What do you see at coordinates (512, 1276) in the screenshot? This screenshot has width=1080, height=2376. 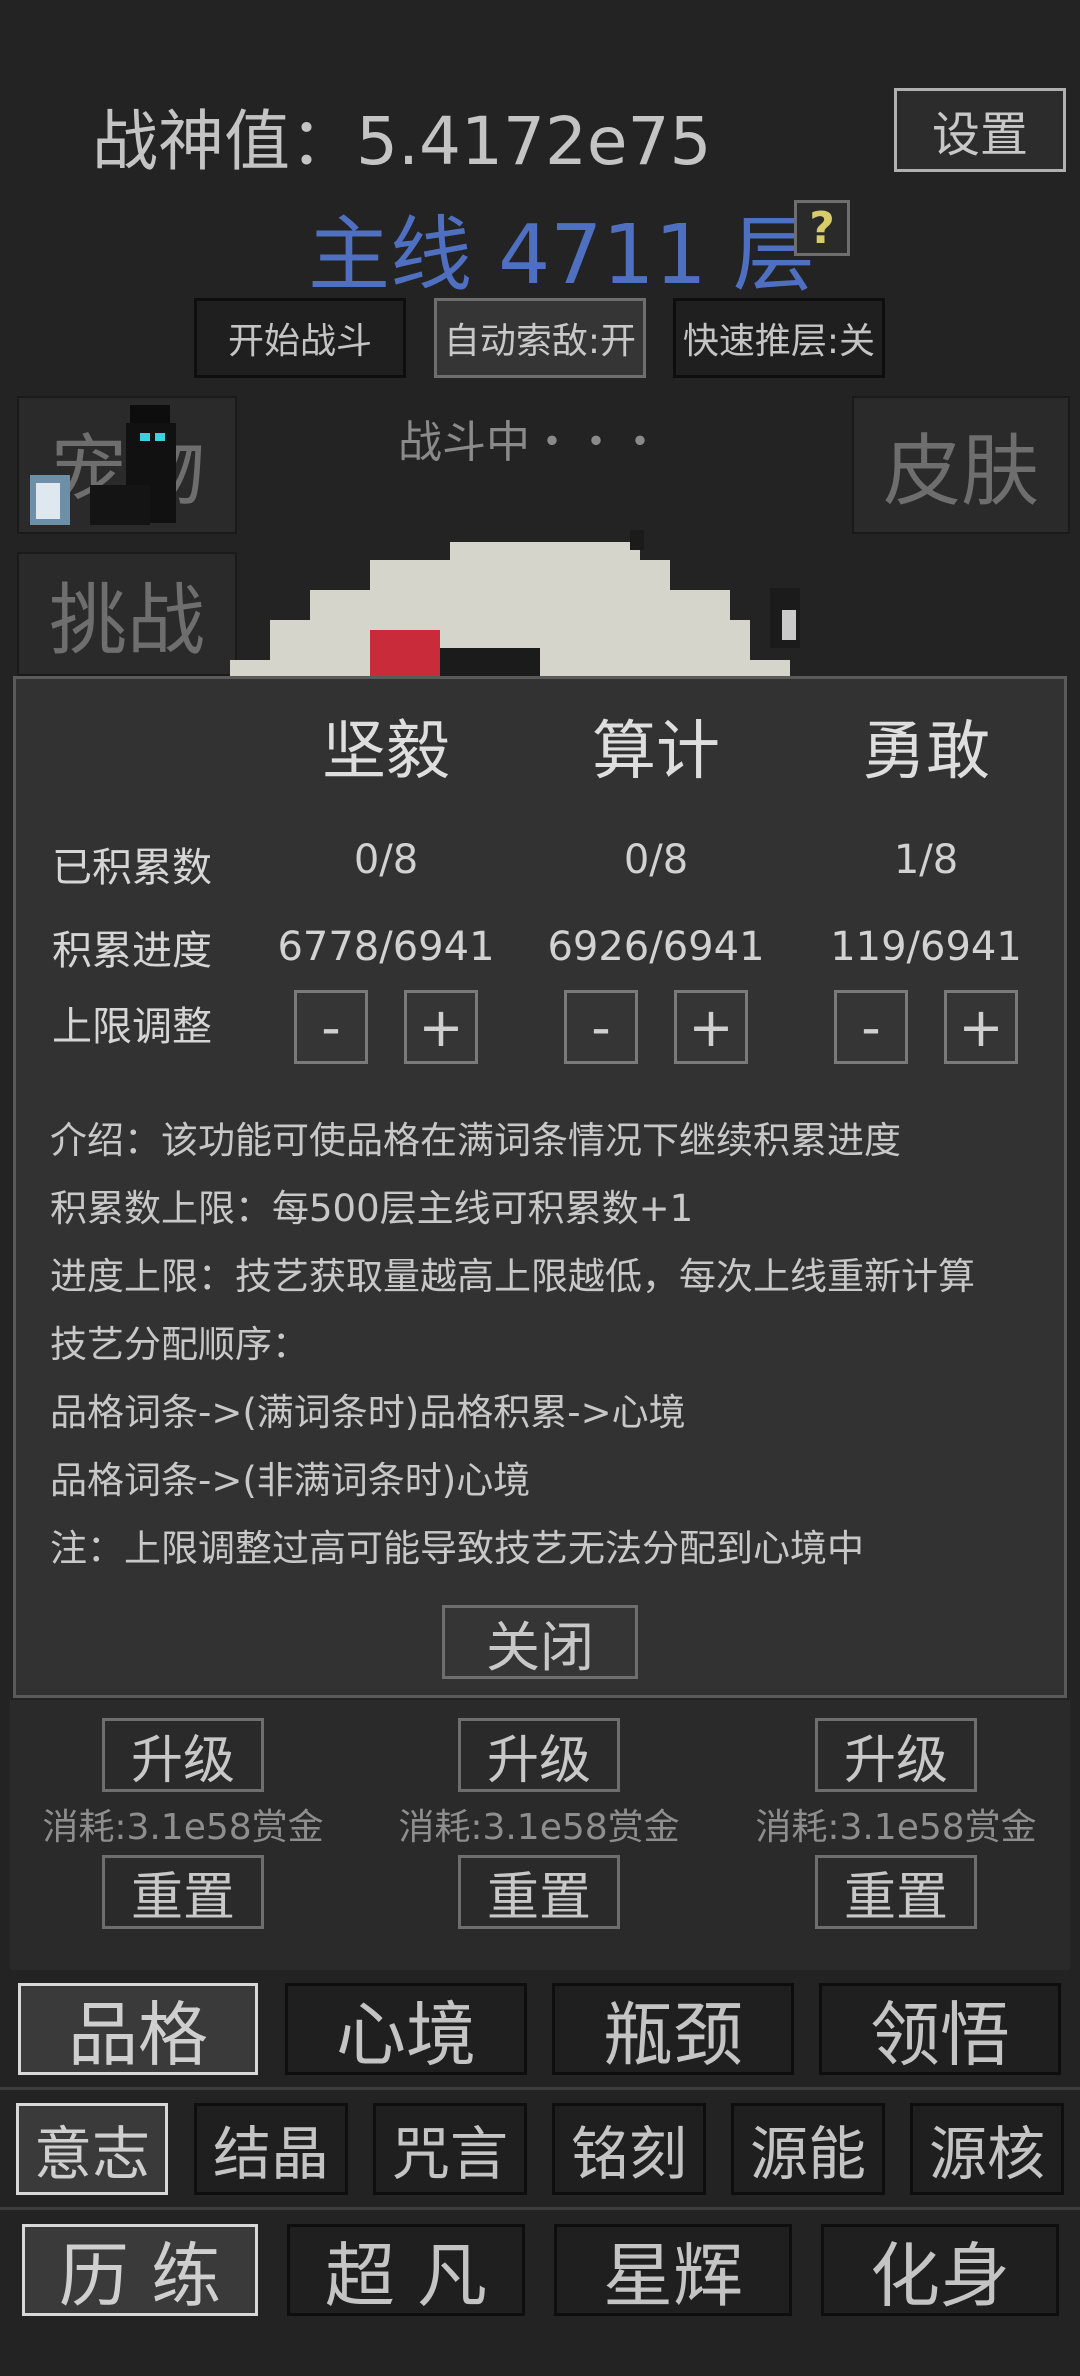 I see `info-line: 进度上限：技艺获取量越高上限越低，每次上线重新计算` at bounding box center [512, 1276].